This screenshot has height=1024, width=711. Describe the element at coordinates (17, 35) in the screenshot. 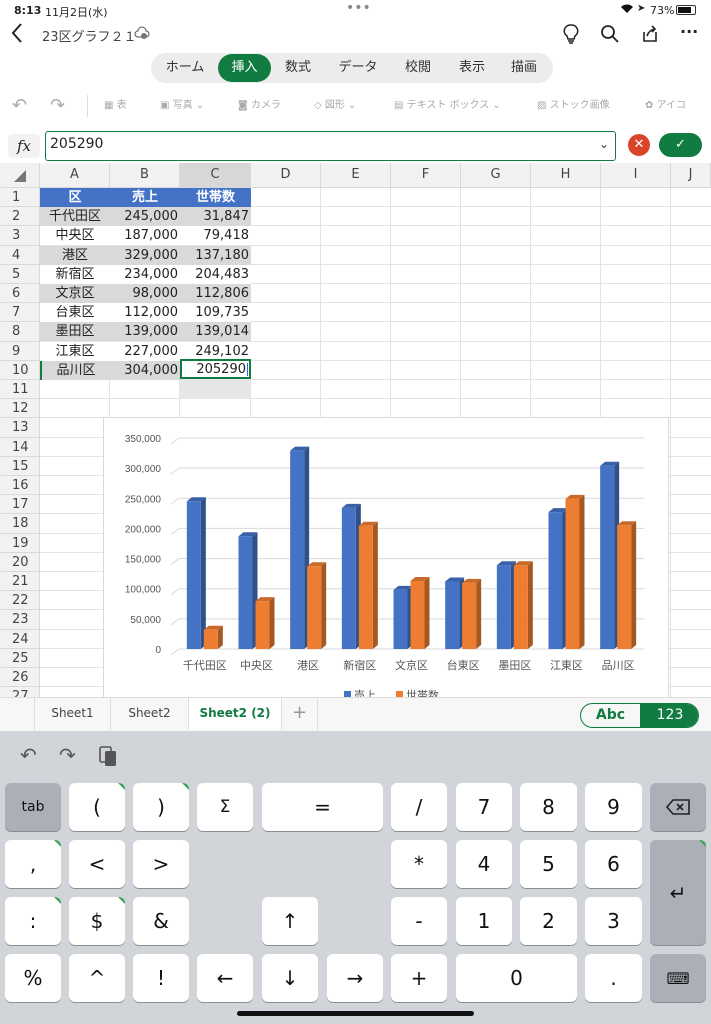

I see `back-chevron-icon` at that location.